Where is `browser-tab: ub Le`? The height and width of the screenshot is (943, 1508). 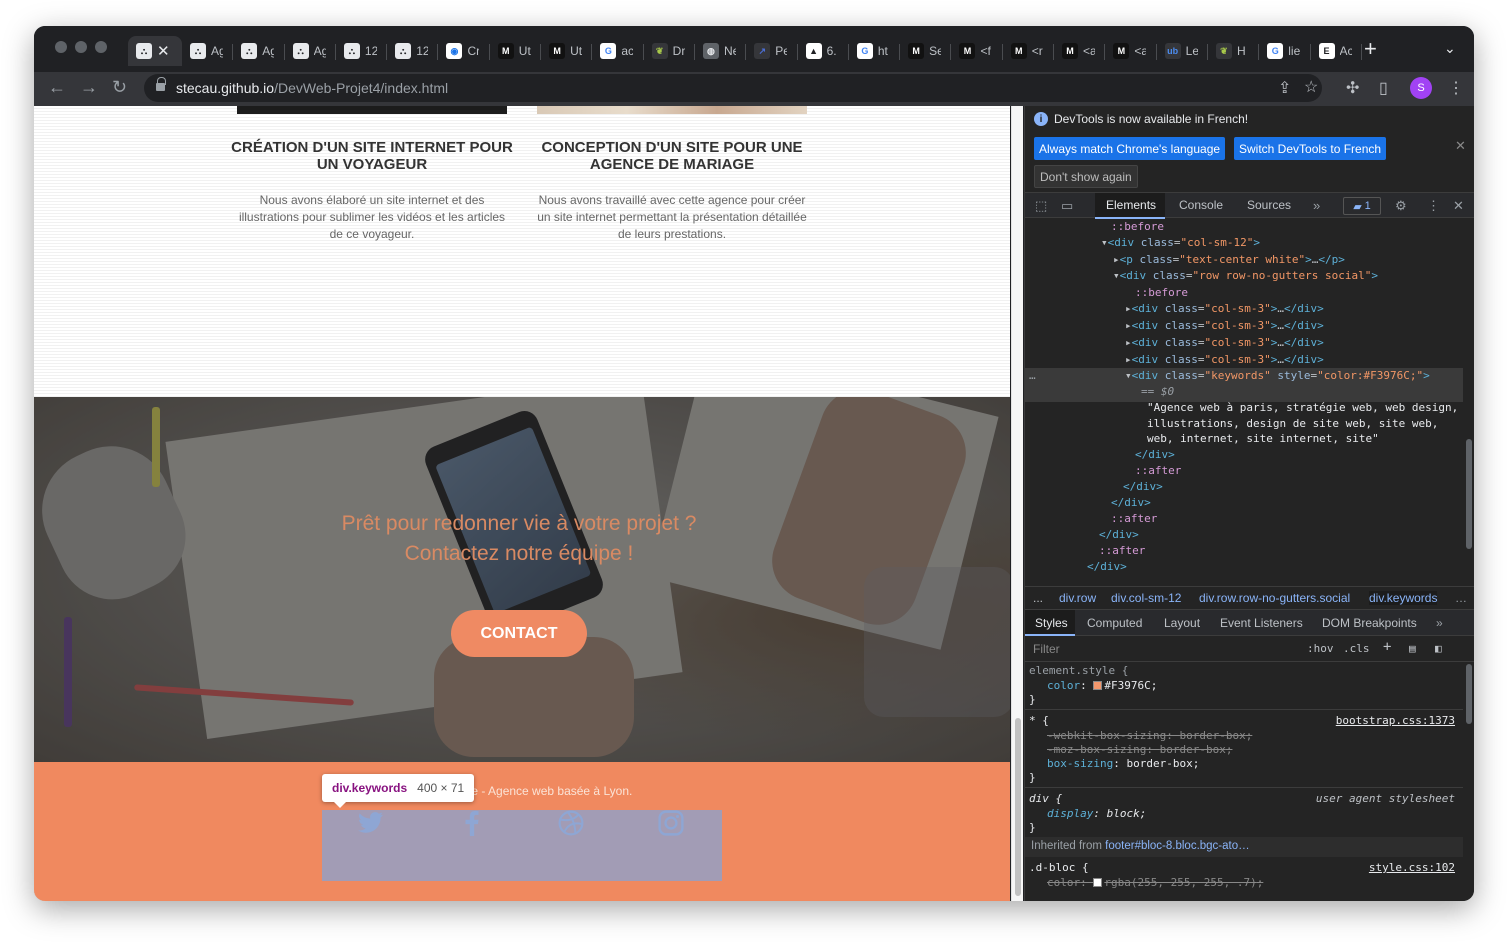
browser-tab: ub Le is located at coordinates (1183, 51).